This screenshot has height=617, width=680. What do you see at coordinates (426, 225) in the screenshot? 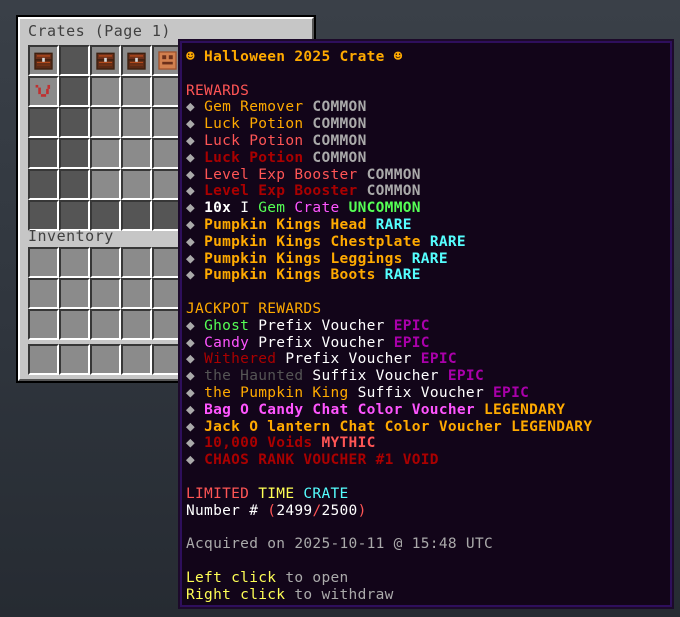
I see `tooltip-line: ◆ Pumpkin Kings Head RARE` at bounding box center [426, 225].